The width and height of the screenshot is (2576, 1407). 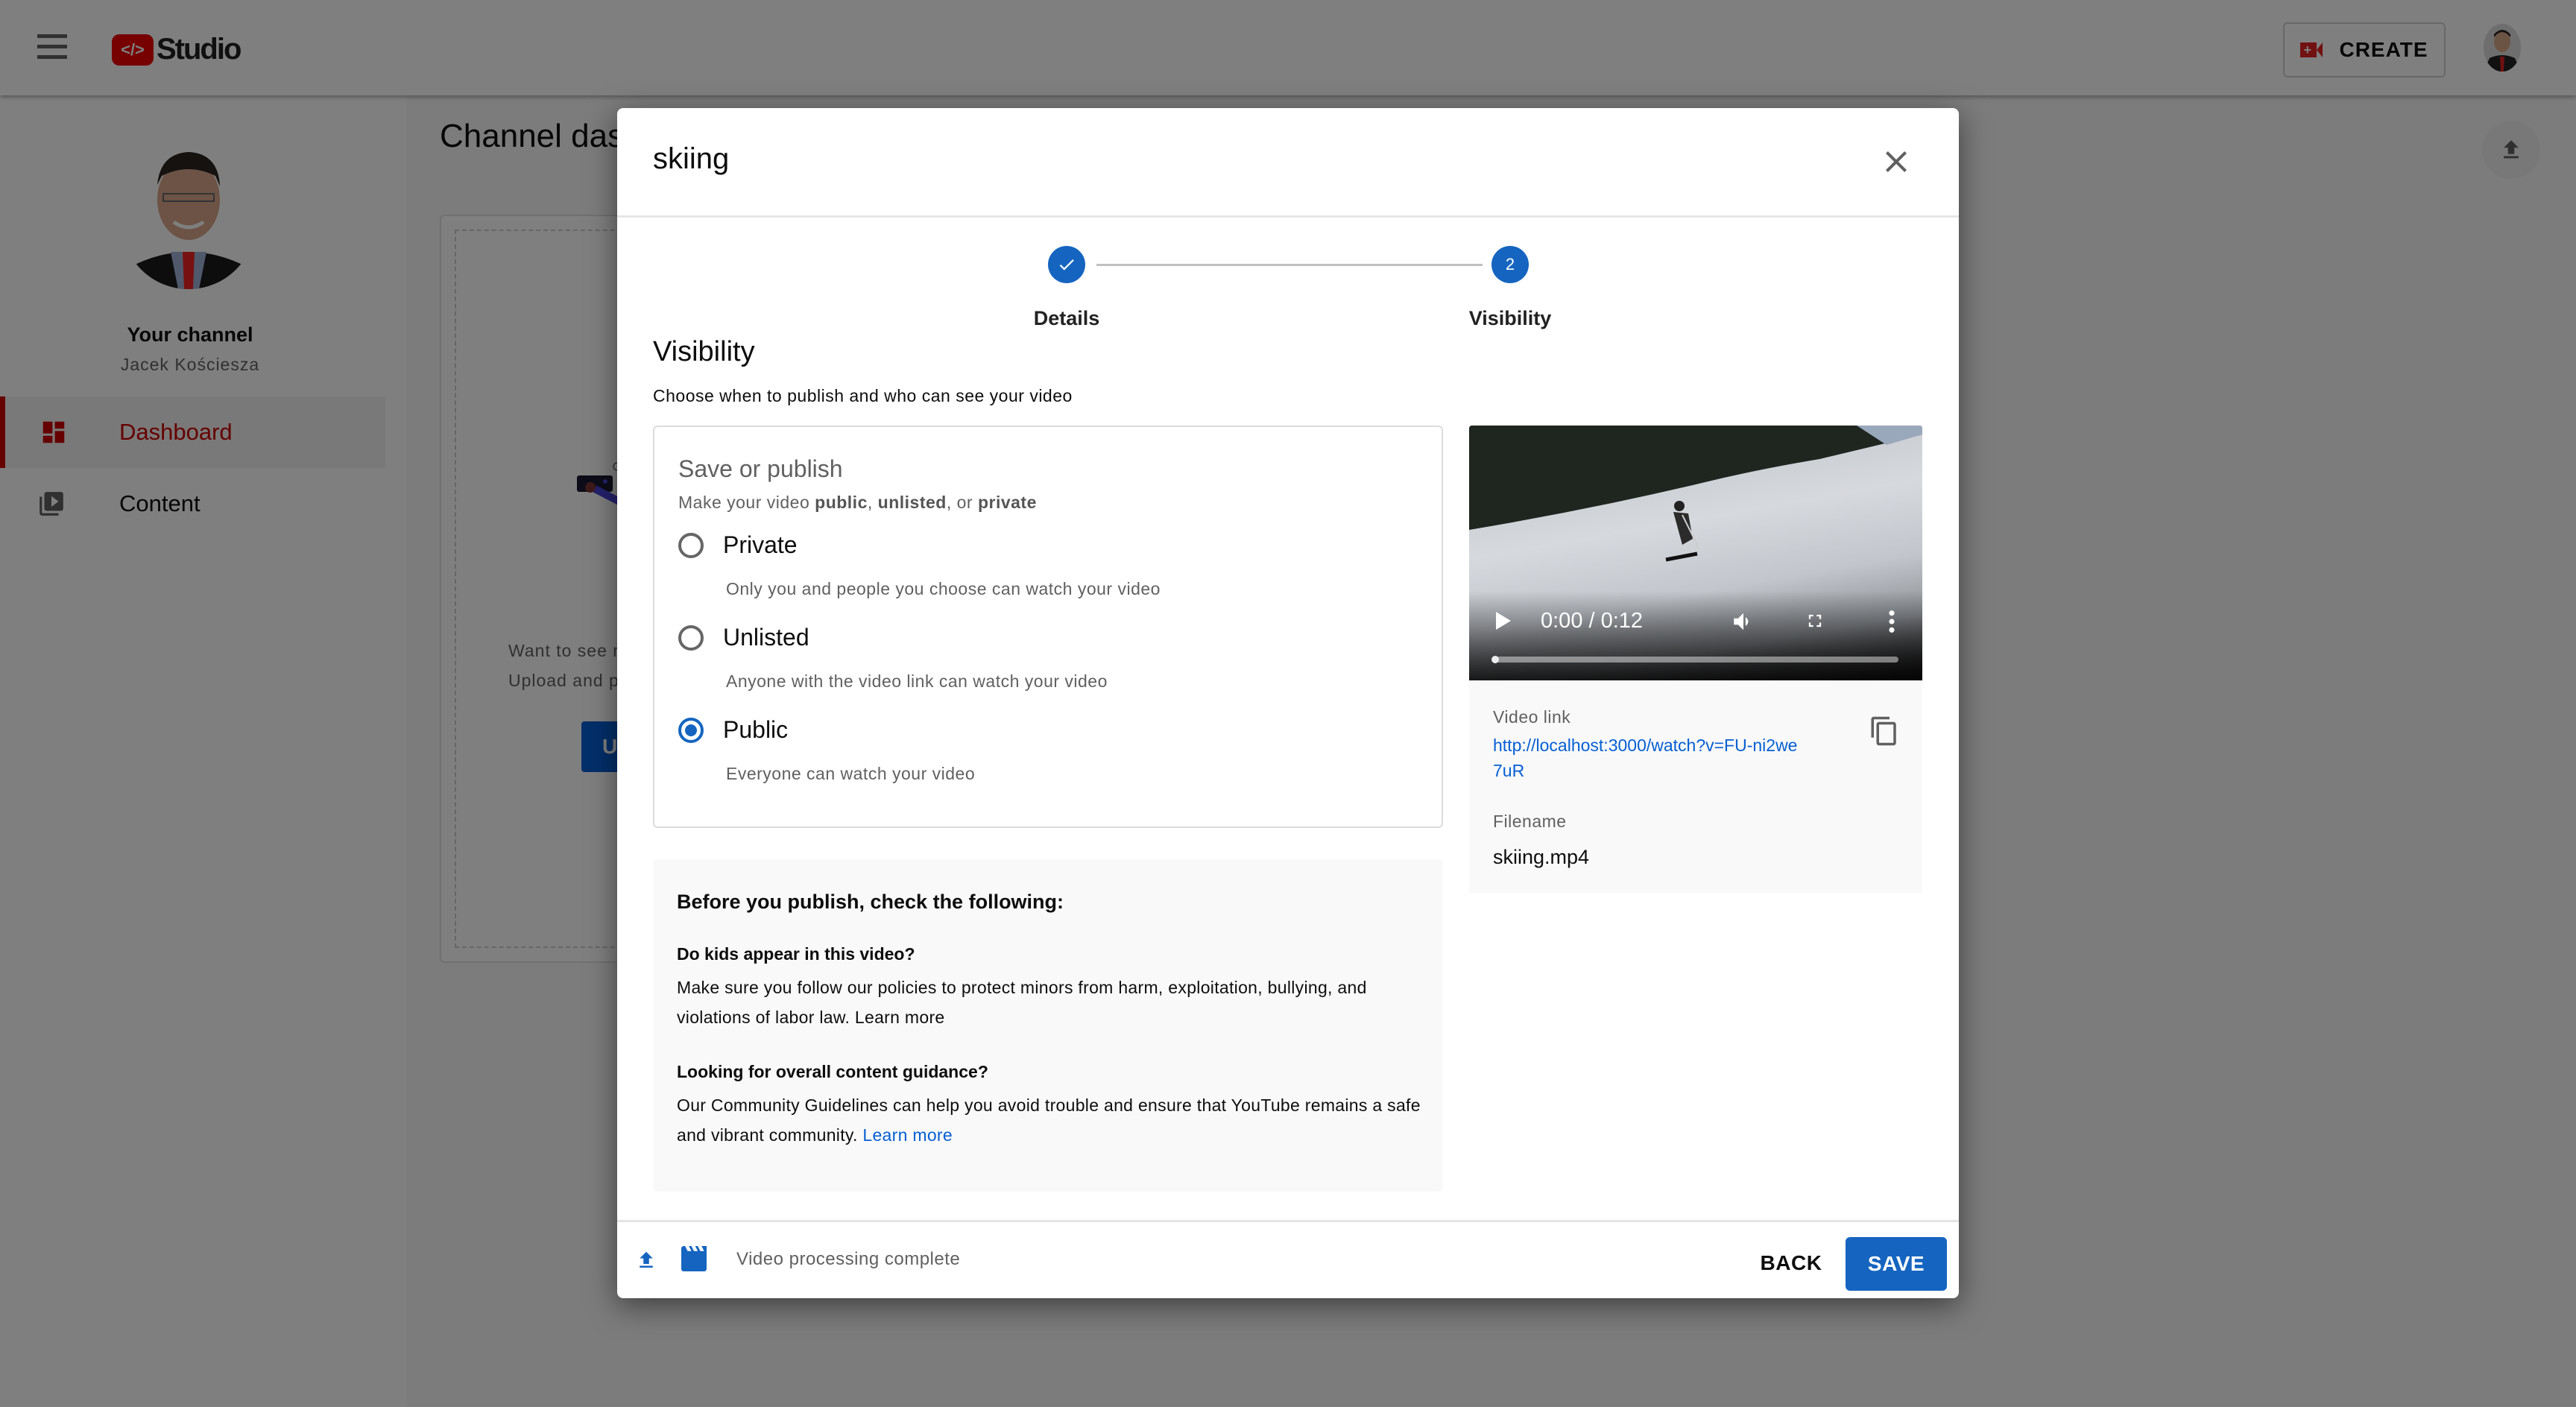 What do you see at coordinates (871, 902) in the screenshot?
I see `checklist-title: Before you publish, check the following:` at bounding box center [871, 902].